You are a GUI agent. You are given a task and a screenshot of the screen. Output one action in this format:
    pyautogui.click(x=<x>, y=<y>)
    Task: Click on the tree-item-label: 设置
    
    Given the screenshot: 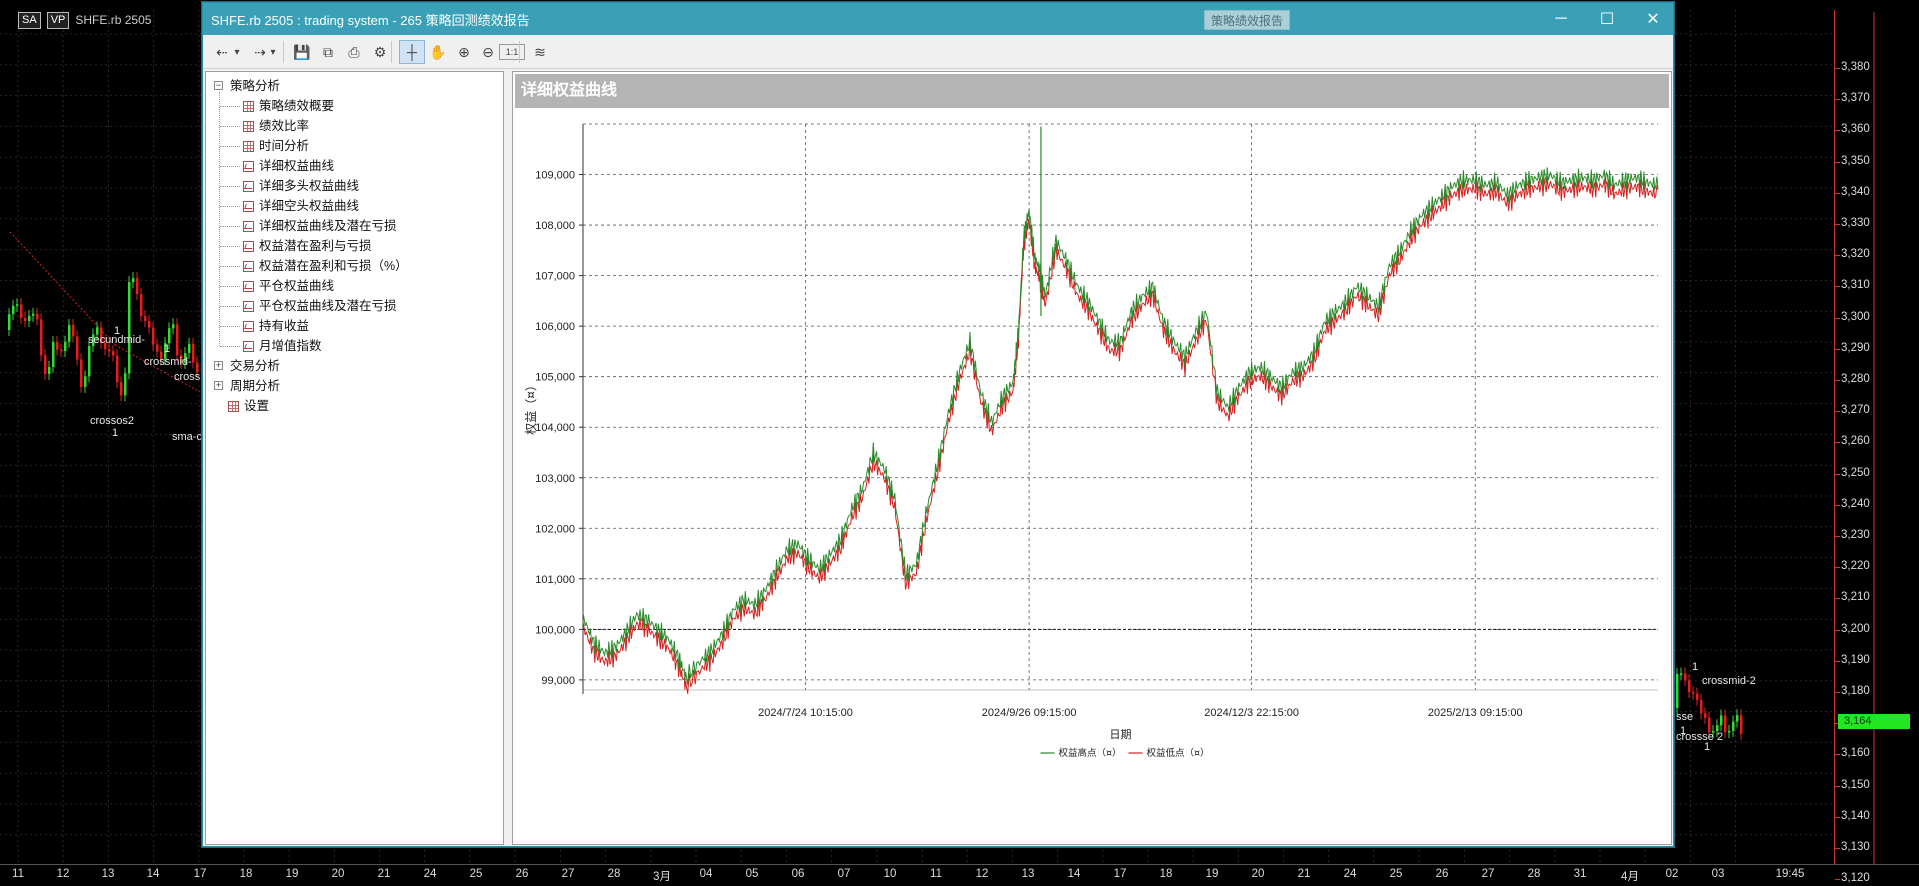 What is the action you would take?
    pyautogui.click(x=257, y=406)
    